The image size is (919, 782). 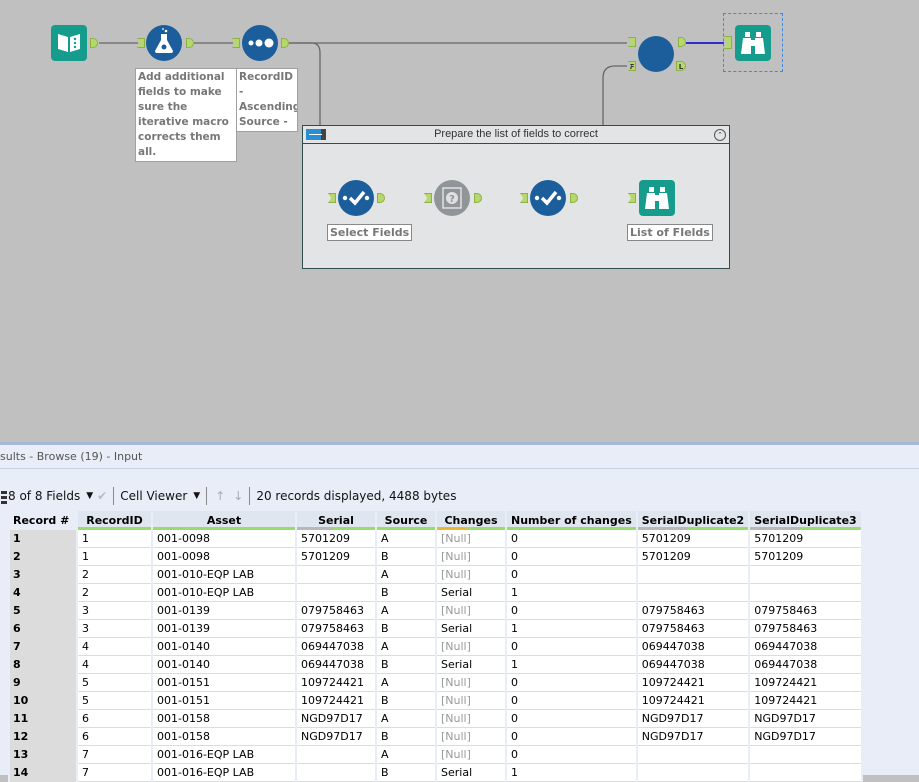 What do you see at coordinates (435, 773) in the screenshot?
I see `table-row: 14 7 001-016-EQP LAB B Serial 1` at bounding box center [435, 773].